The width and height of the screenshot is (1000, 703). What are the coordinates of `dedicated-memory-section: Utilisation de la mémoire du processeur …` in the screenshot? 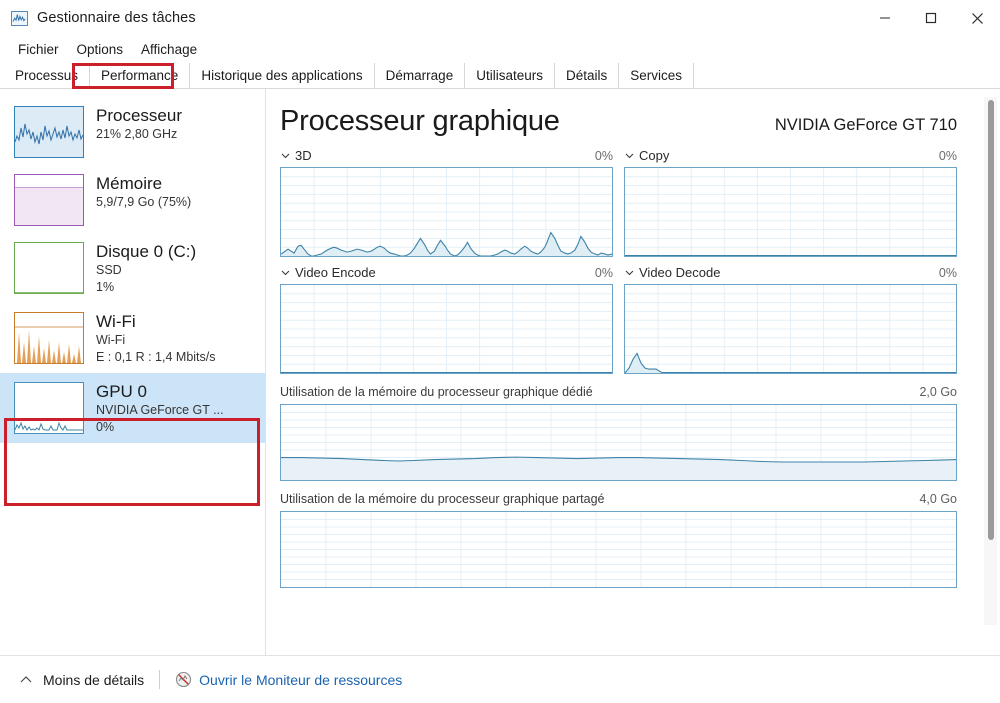 It's located at (631, 432).